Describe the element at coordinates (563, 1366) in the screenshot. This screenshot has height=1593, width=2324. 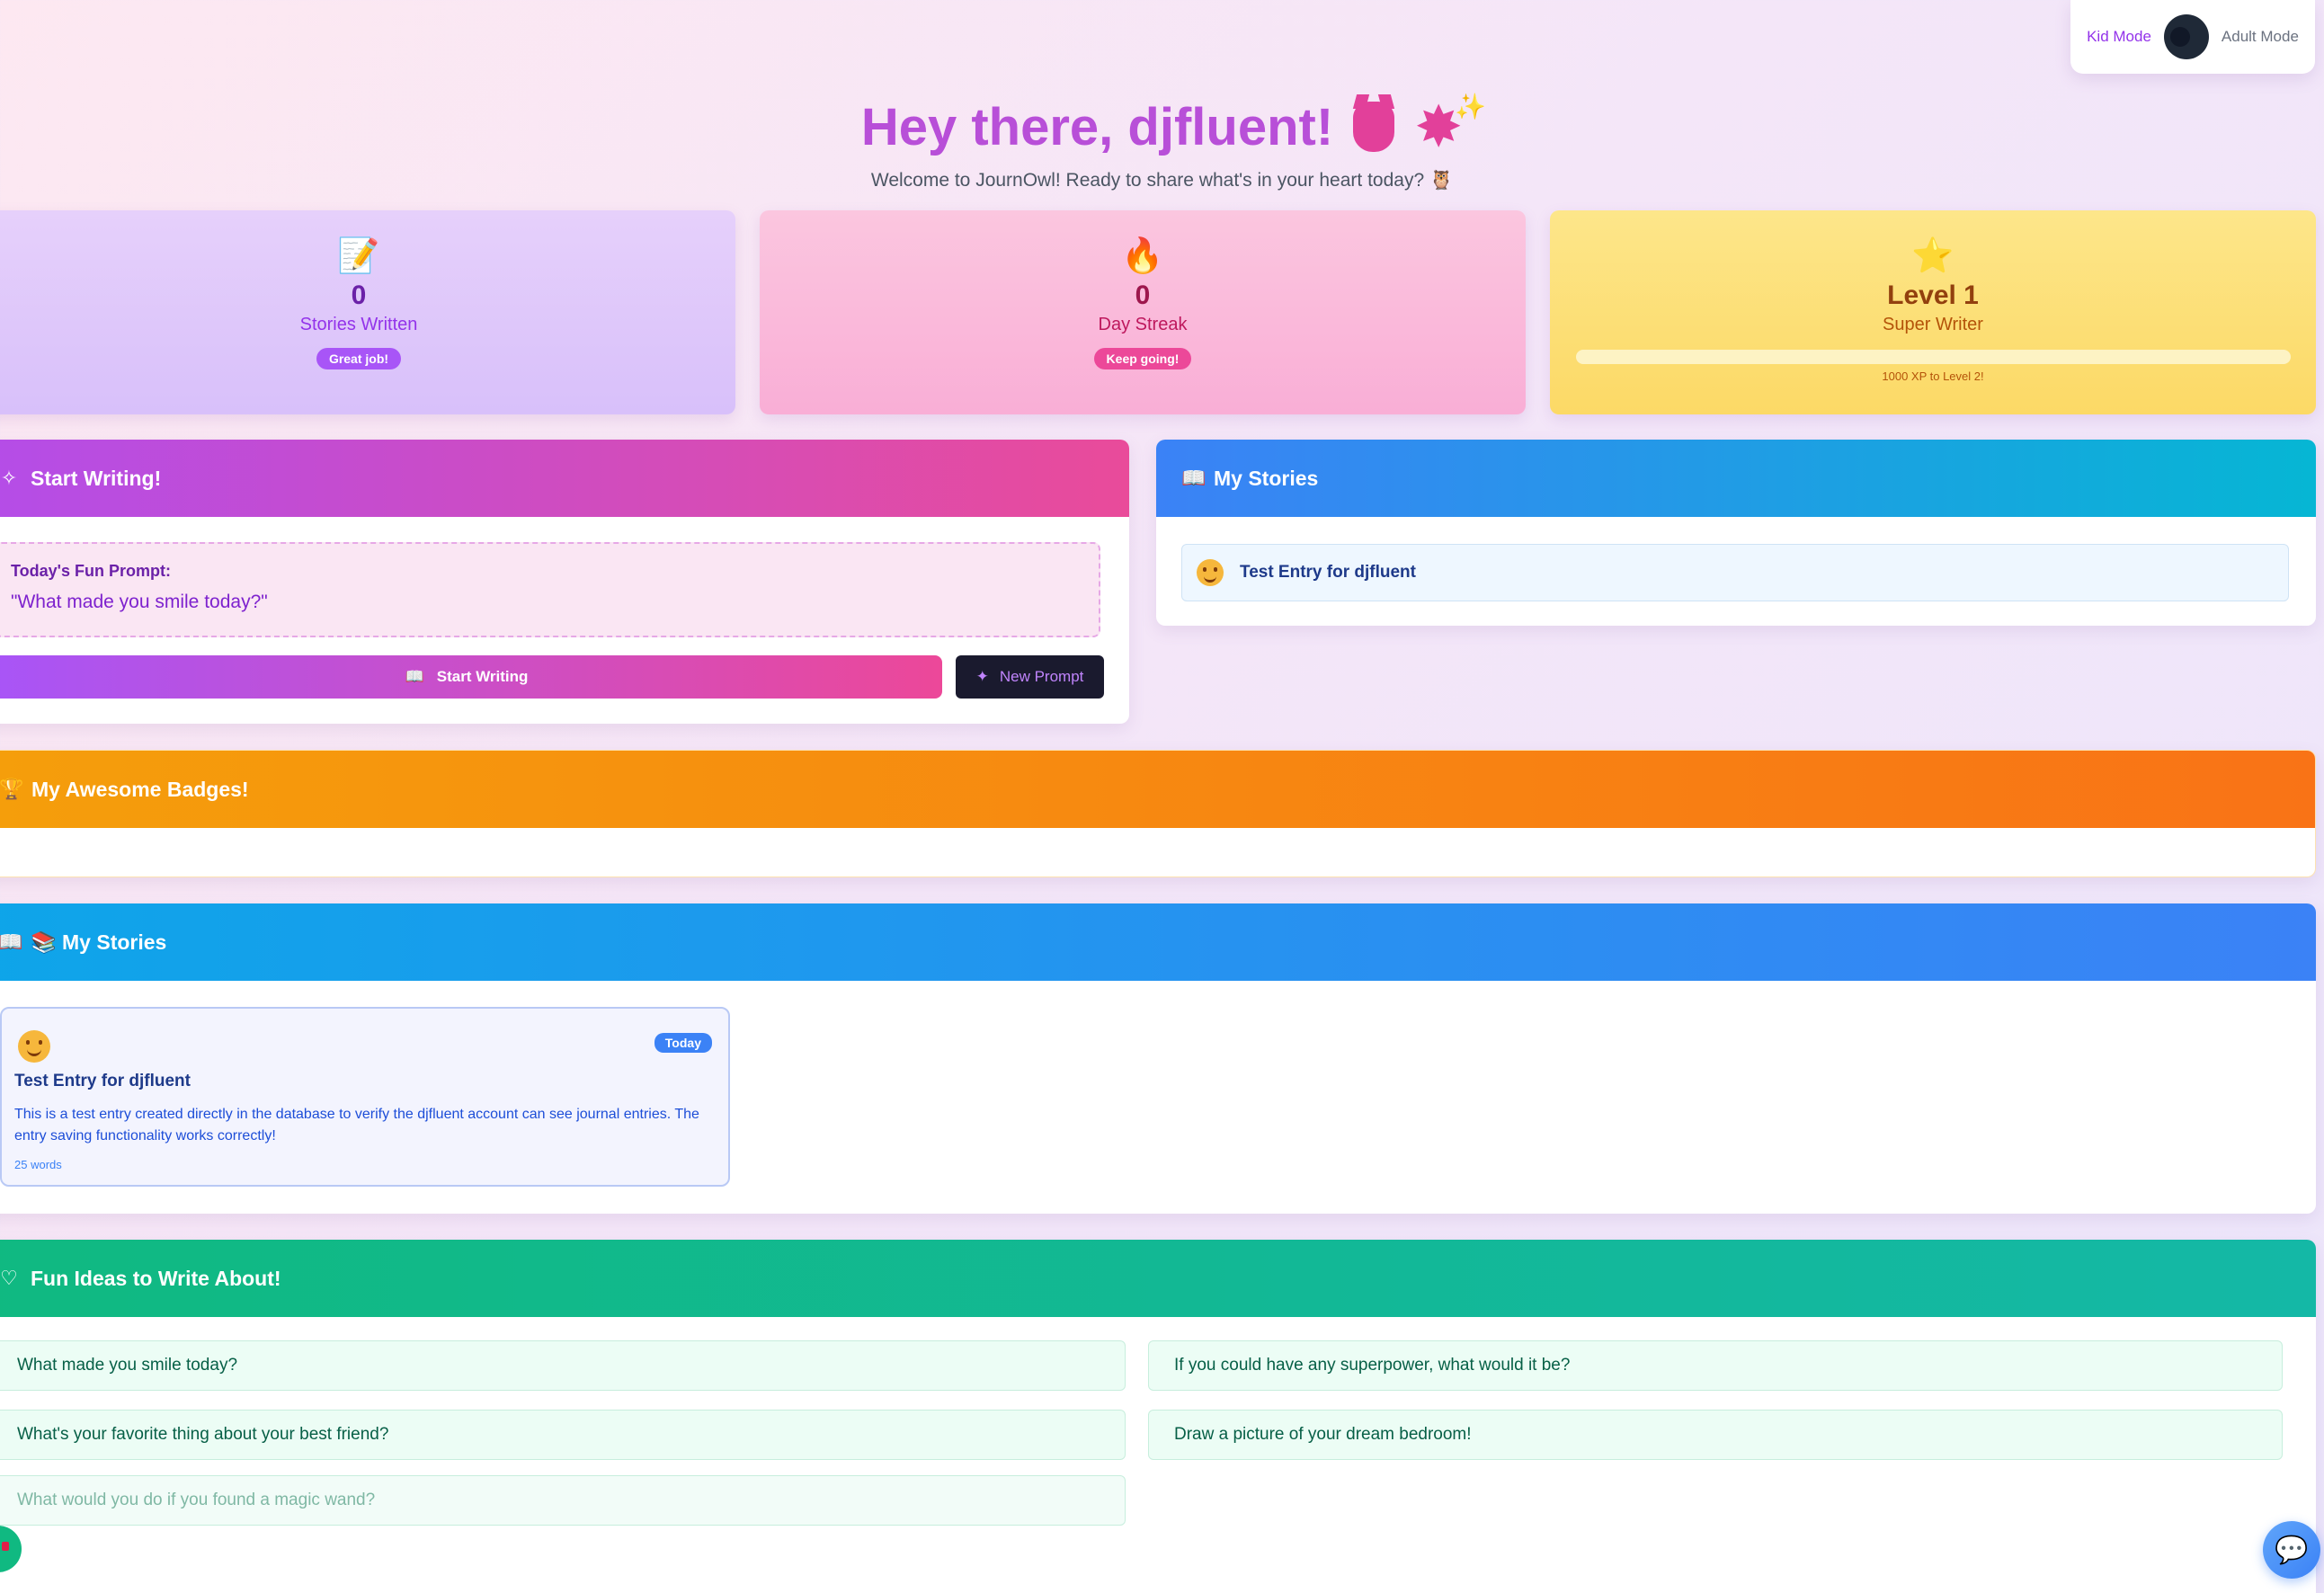
I see `idea-item: What made you smile today?` at that location.